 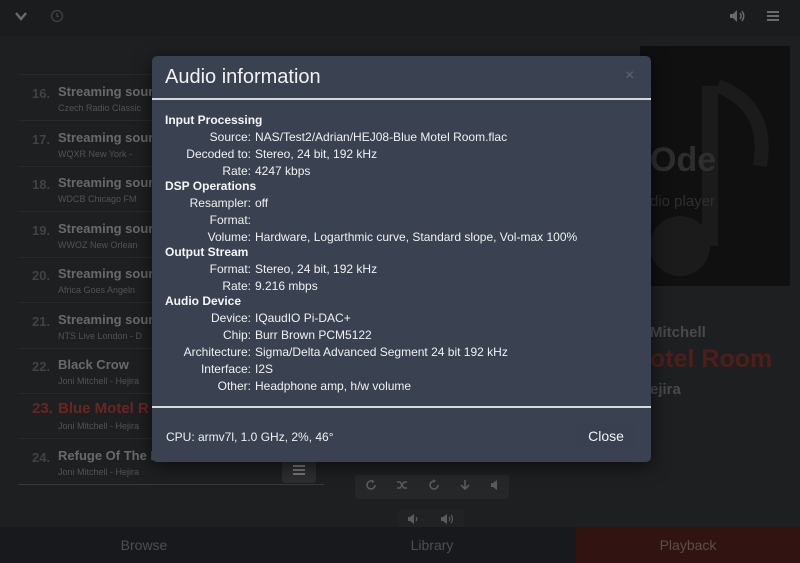 I want to click on close-button: Close, so click(x=606, y=436).